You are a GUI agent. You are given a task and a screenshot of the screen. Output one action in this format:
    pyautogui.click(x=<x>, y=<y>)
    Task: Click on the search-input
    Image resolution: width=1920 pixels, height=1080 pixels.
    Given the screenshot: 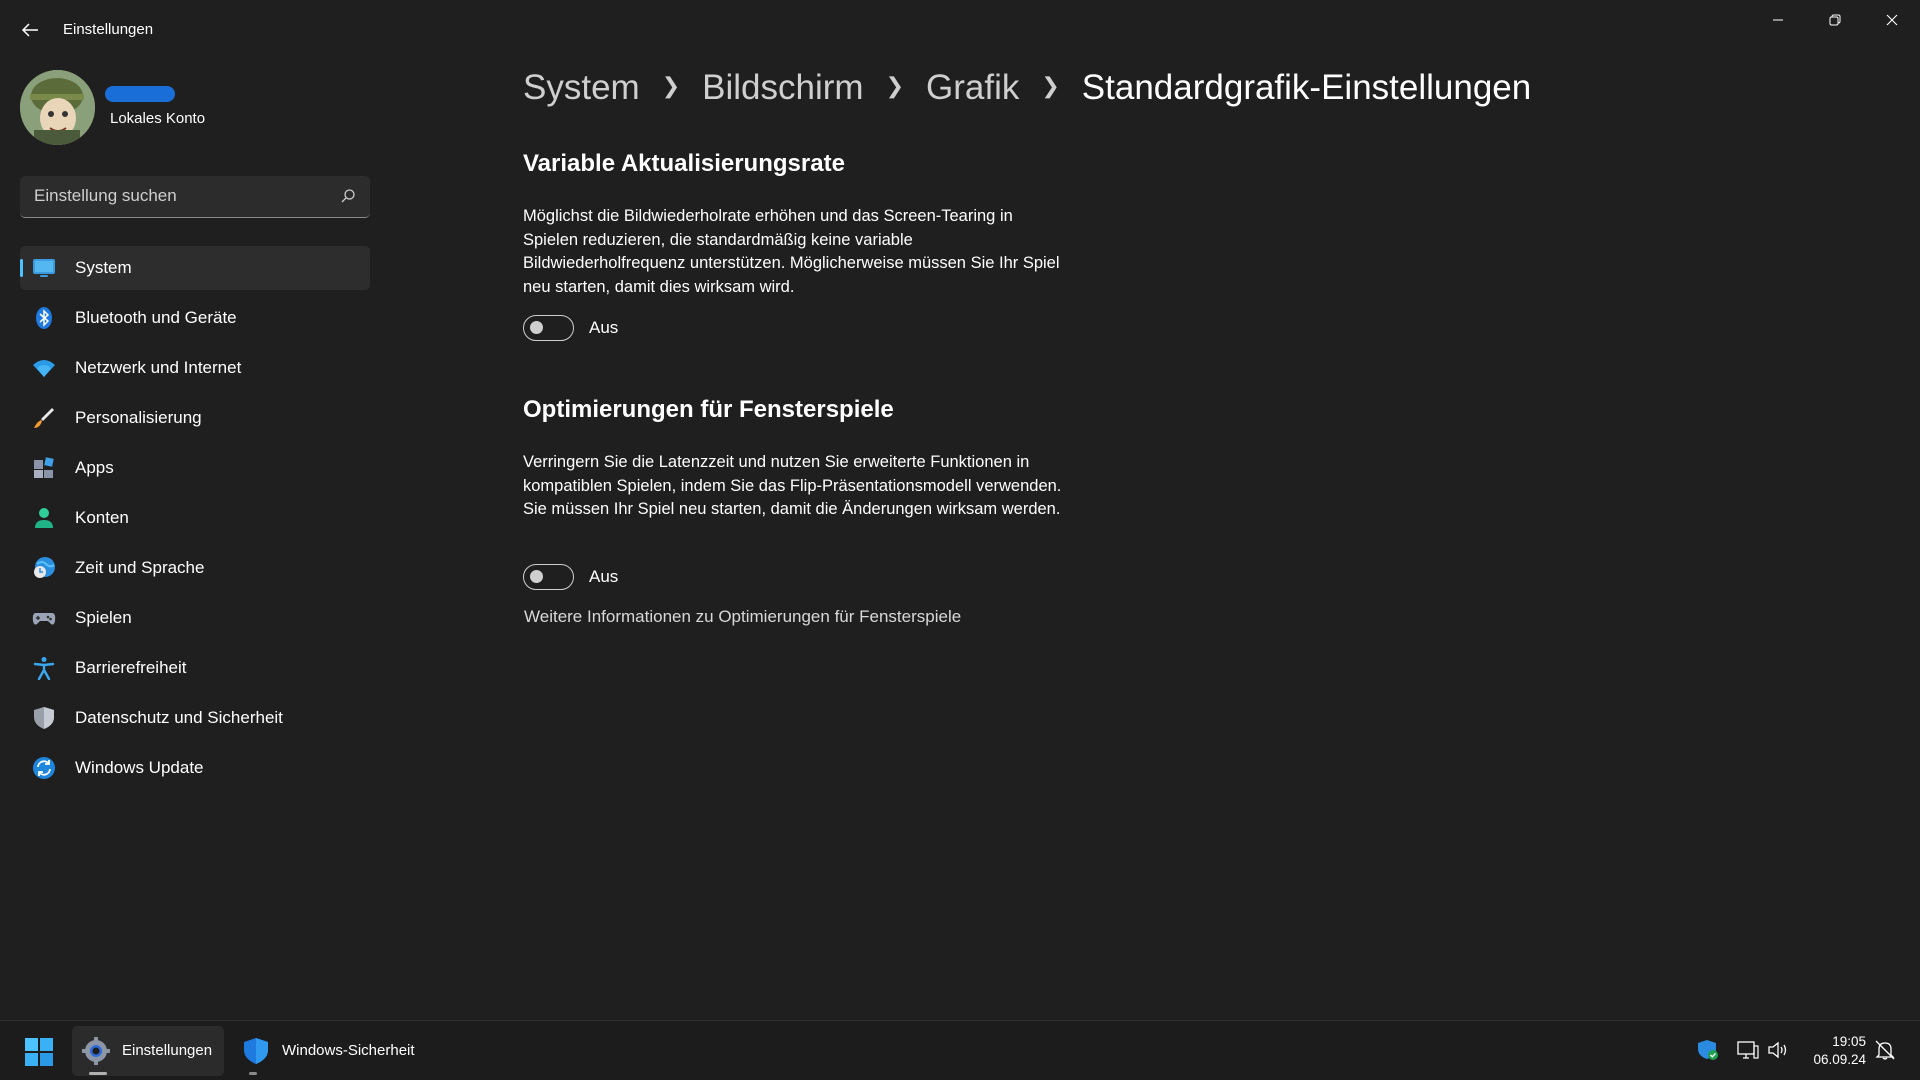 What is the action you would take?
    pyautogui.click(x=184, y=196)
    